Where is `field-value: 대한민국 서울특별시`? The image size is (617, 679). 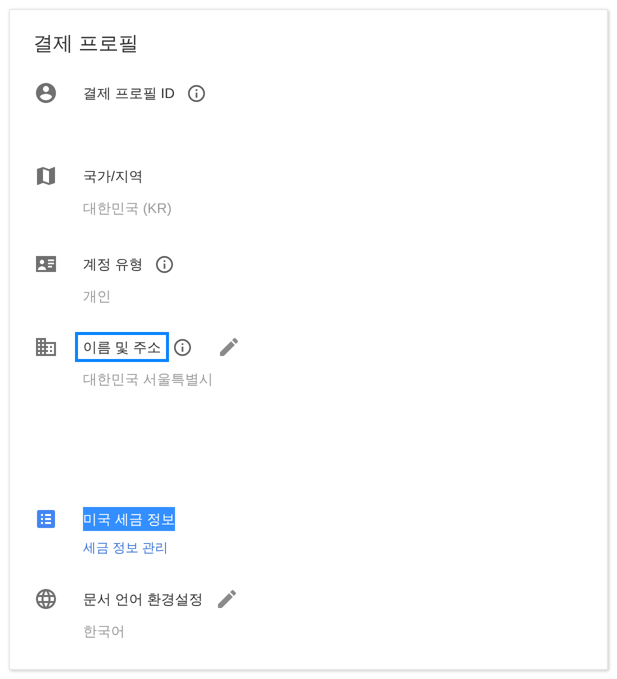
field-value: 대한민국 서울특별시 is located at coordinates (148, 379).